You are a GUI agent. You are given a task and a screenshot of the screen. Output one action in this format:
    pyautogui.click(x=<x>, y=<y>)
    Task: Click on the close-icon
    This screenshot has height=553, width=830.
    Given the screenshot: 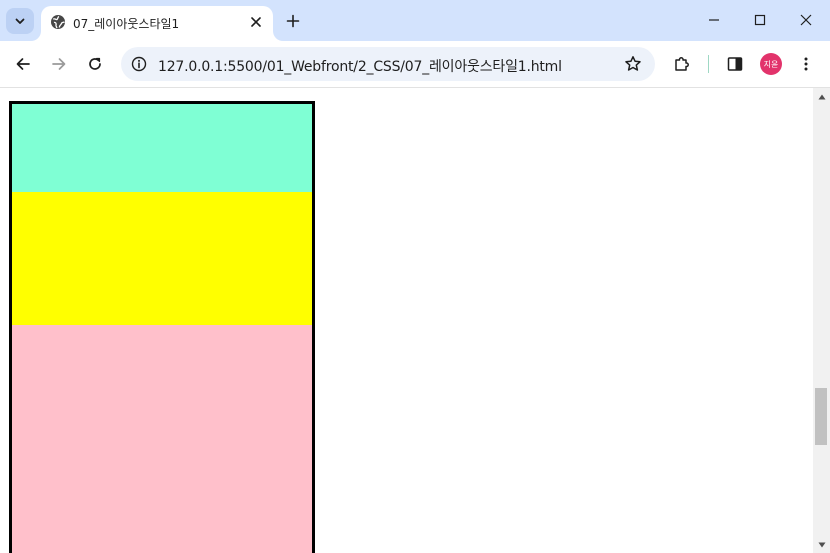 What is the action you would take?
    pyautogui.click(x=256, y=22)
    